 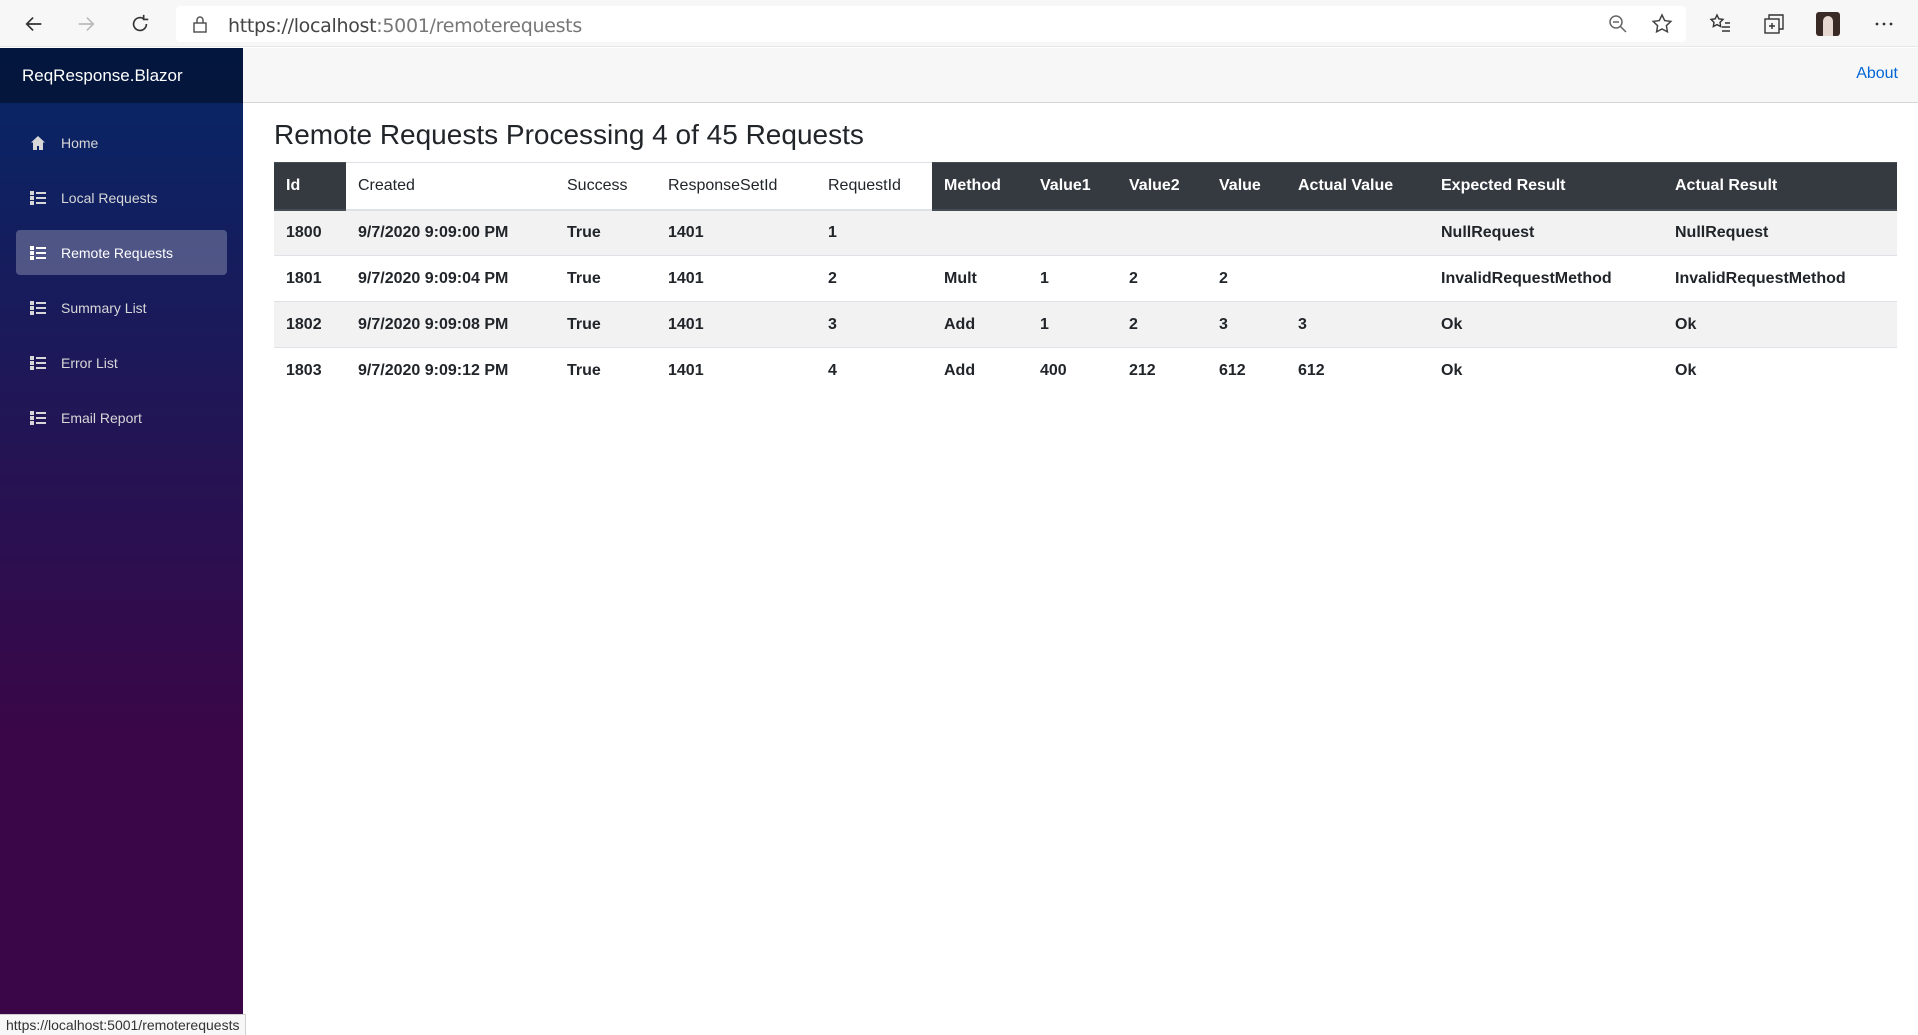 I want to click on col-header-value1: Value1, so click(x=1072, y=186).